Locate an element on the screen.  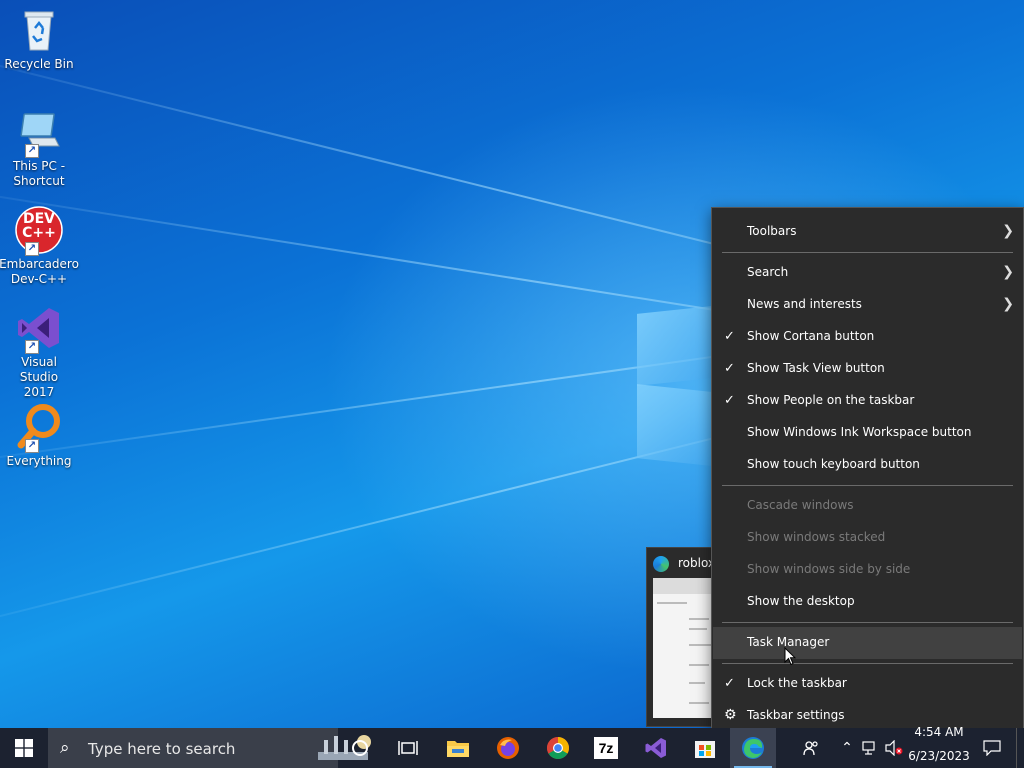
taskbar-app-edge is located at coordinates (753, 748).